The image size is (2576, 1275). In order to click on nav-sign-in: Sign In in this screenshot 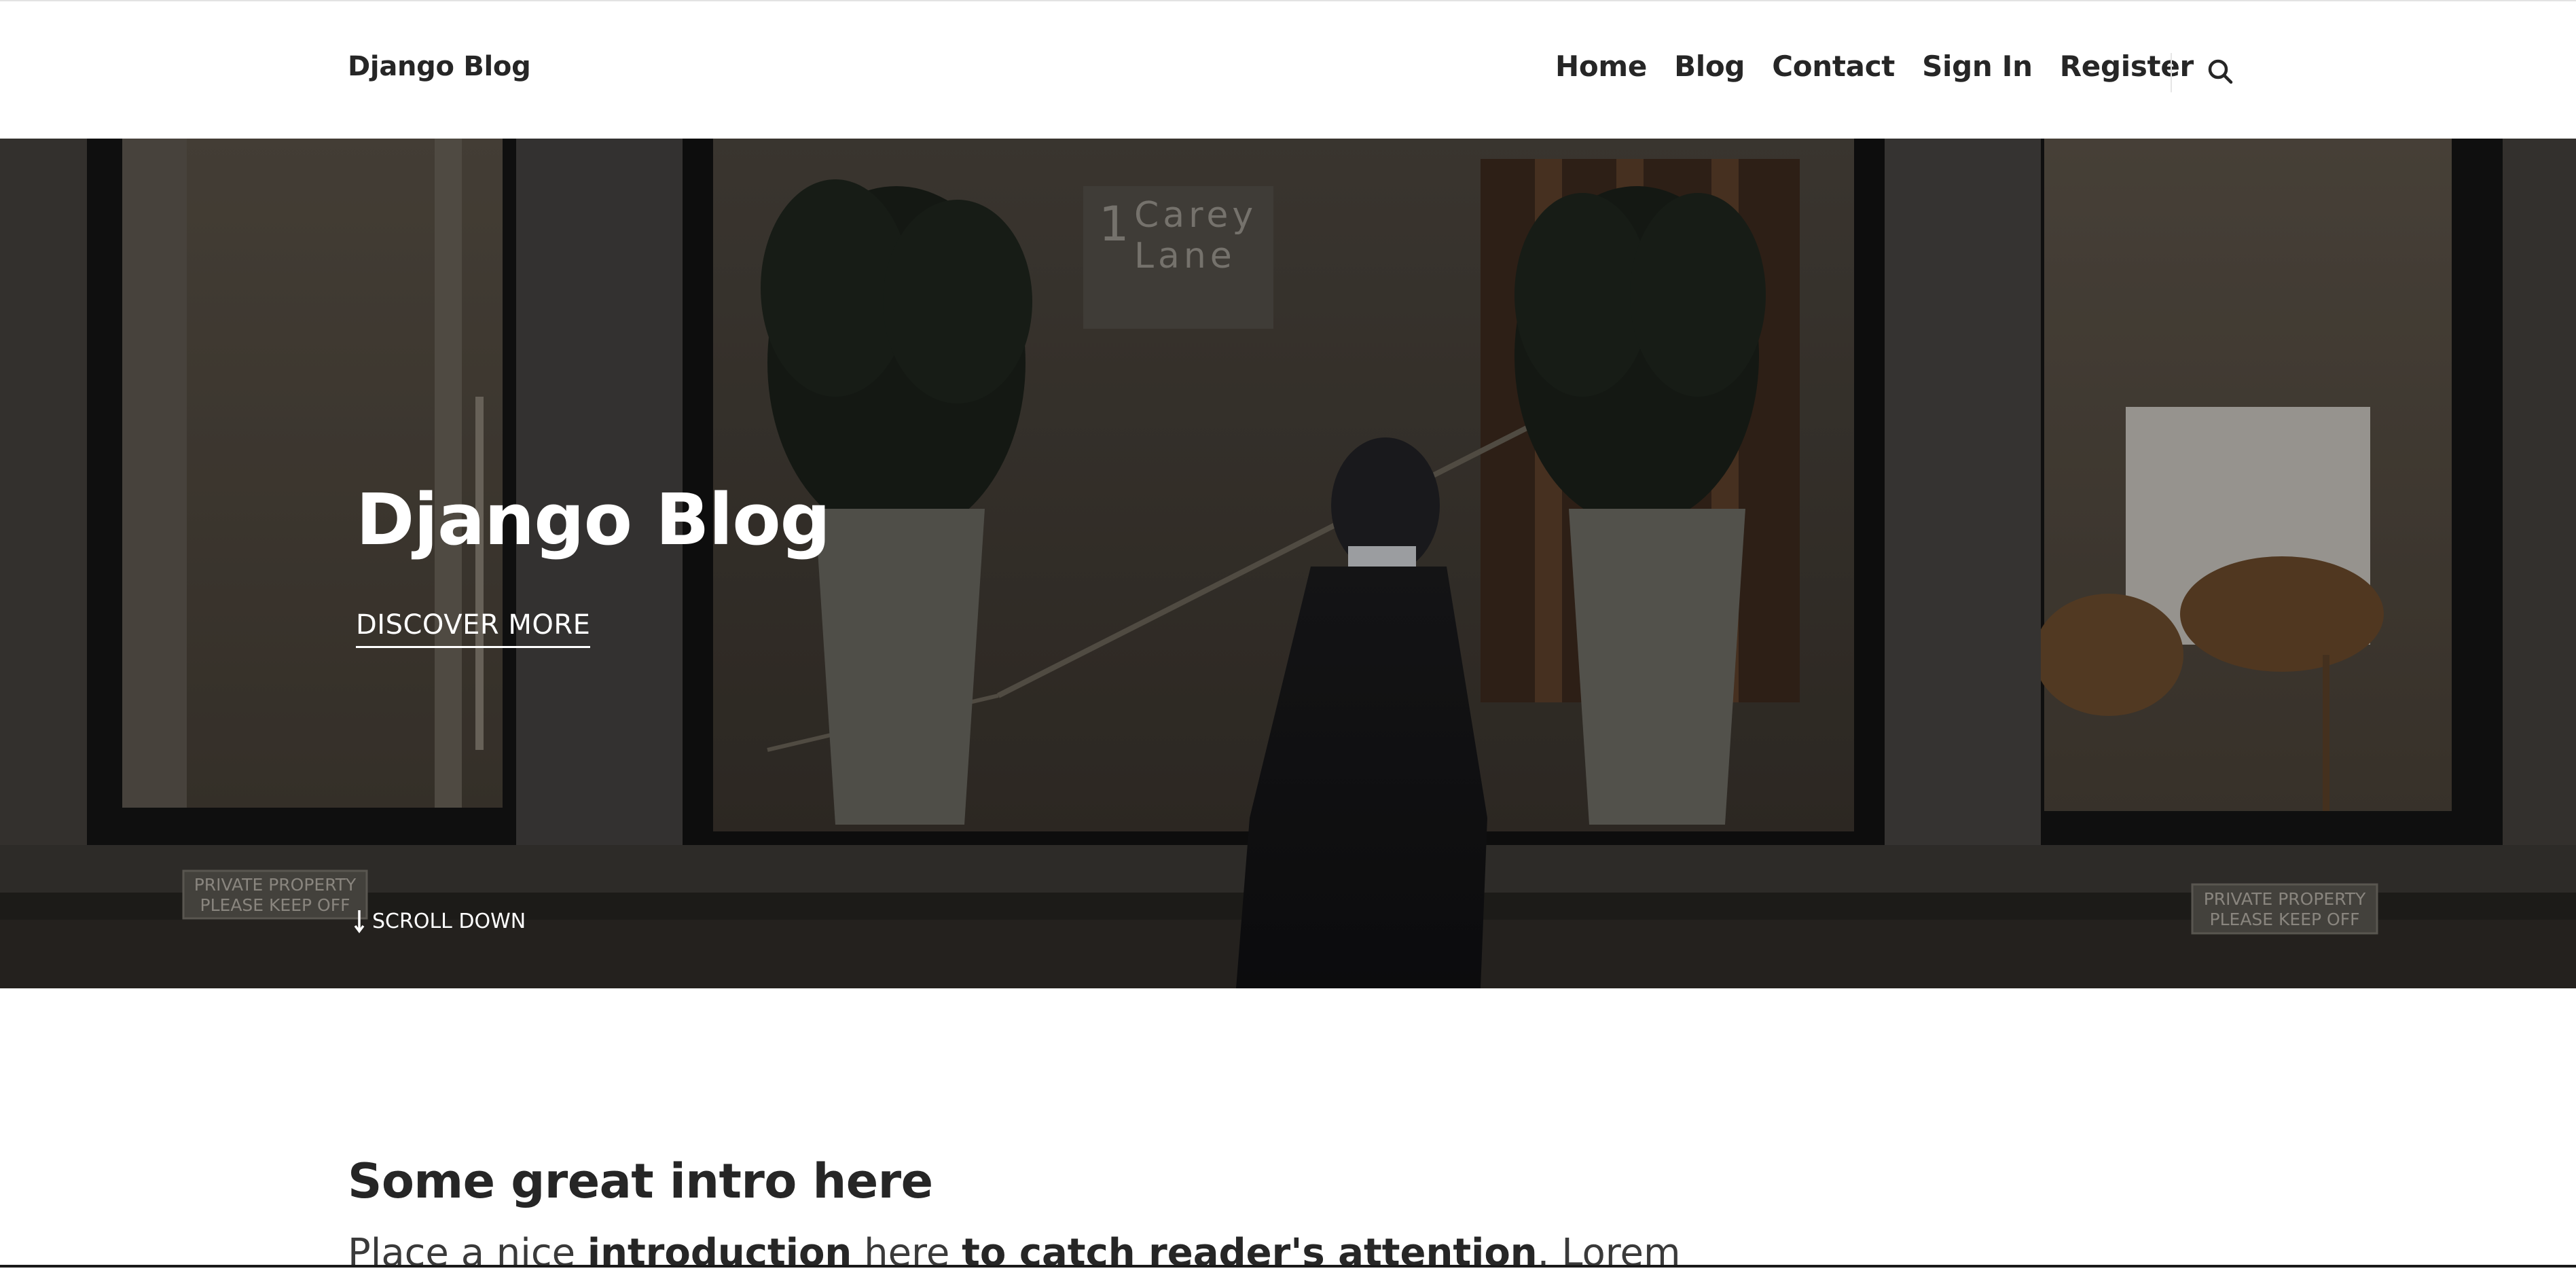, I will do `click(1977, 66)`.